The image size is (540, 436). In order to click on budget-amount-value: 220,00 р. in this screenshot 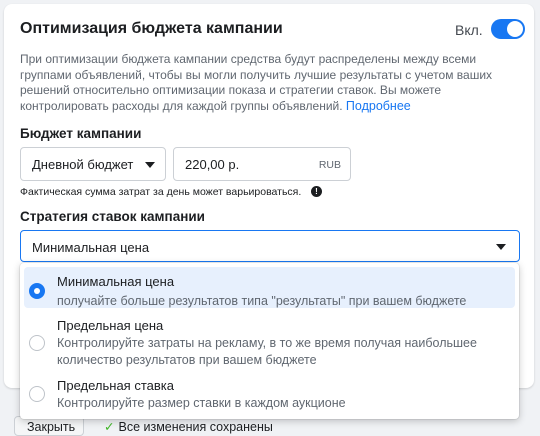, I will do `click(212, 164)`.